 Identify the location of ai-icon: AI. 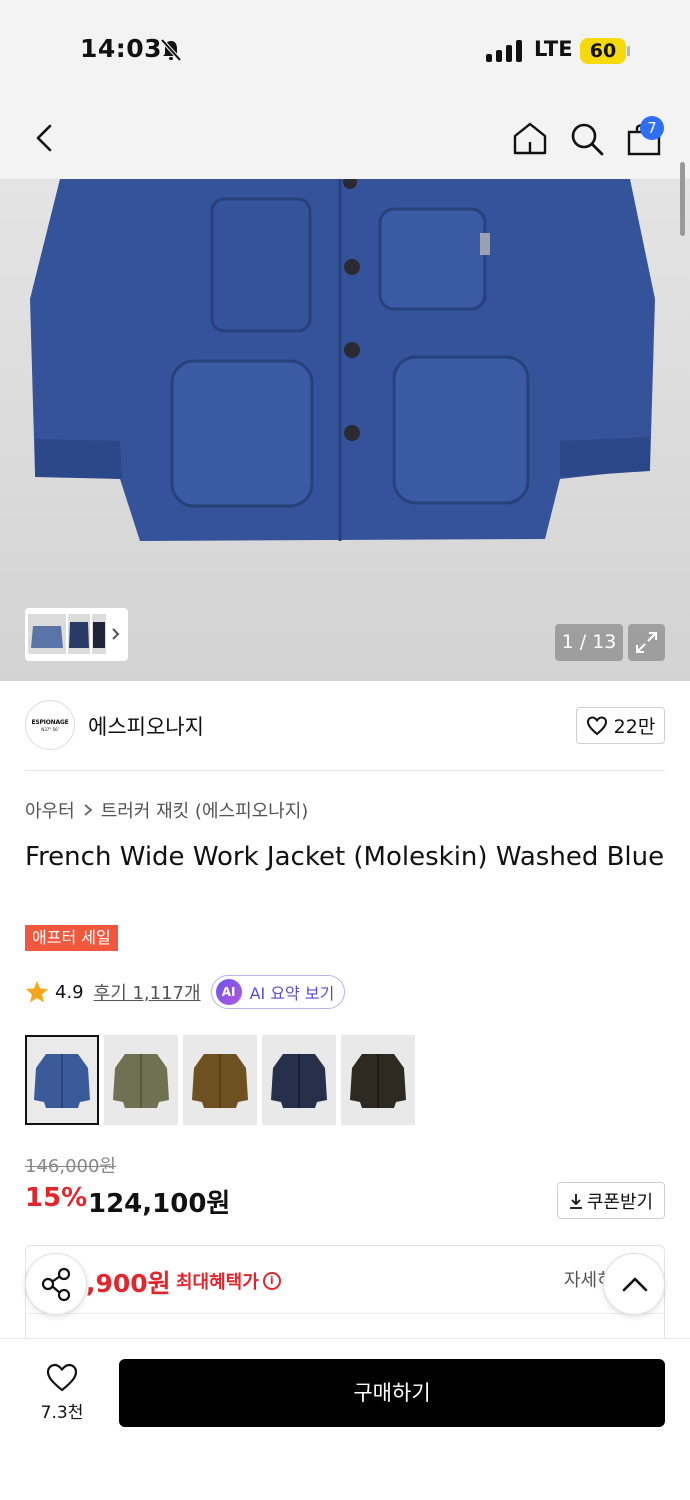
(228, 992).